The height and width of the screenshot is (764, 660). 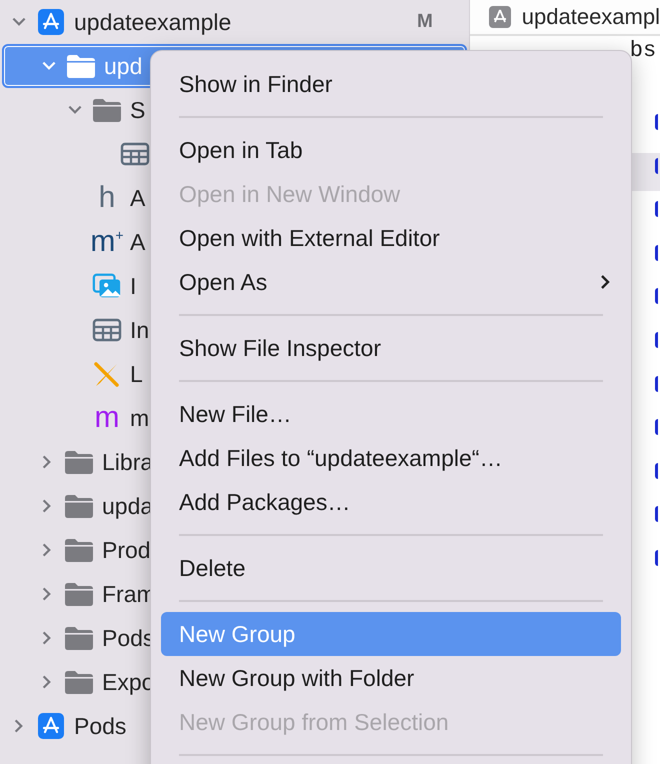 What do you see at coordinates (107, 418) in the screenshot?
I see `source-file-icon: m` at bounding box center [107, 418].